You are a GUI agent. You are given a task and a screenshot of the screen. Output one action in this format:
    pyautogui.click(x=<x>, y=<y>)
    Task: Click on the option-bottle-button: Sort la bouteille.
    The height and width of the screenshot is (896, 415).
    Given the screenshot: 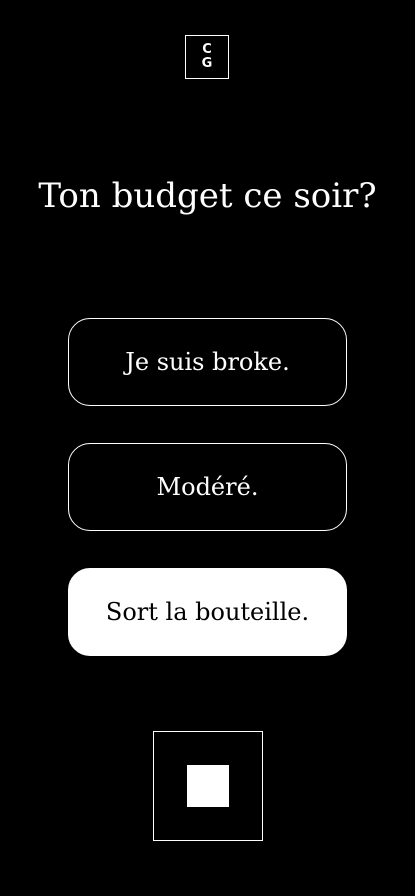 What is the action you would take?
    pyautogui.click(x=207, y=612)
    